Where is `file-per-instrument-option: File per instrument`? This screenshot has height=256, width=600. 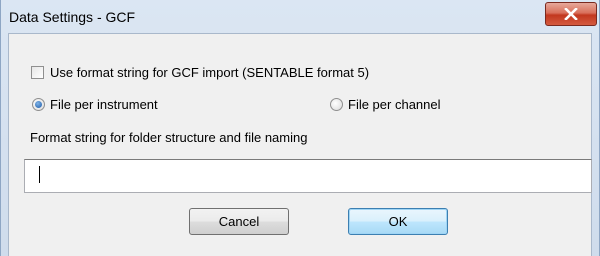 file-per-instrument-option: File per instrument is located at coordinates (95, 104).